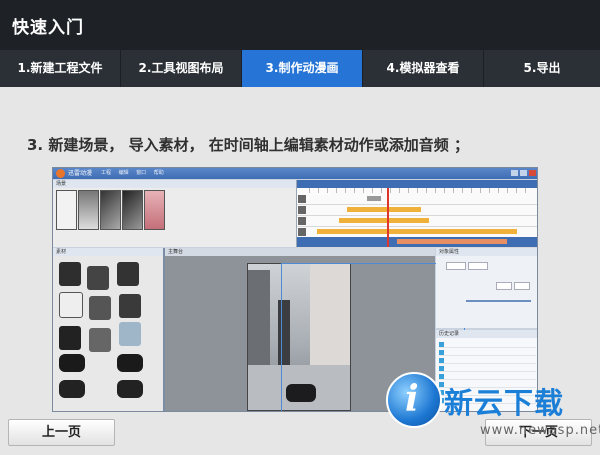 The height and width of the screenshot is (455, 600). I want to click on audio-bar, so click(452, 241).